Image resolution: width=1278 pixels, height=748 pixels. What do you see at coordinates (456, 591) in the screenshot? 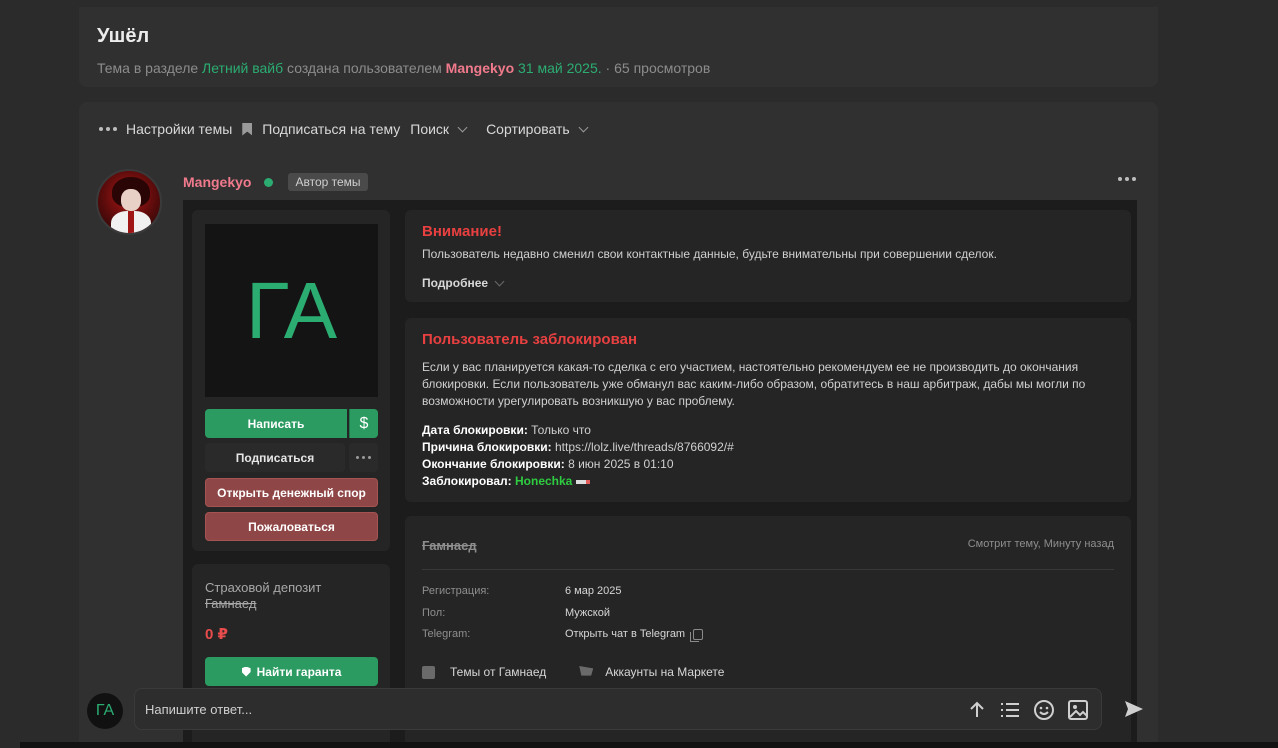
I see `reg-label: Регистрация:` at bounding box center [456, 591].